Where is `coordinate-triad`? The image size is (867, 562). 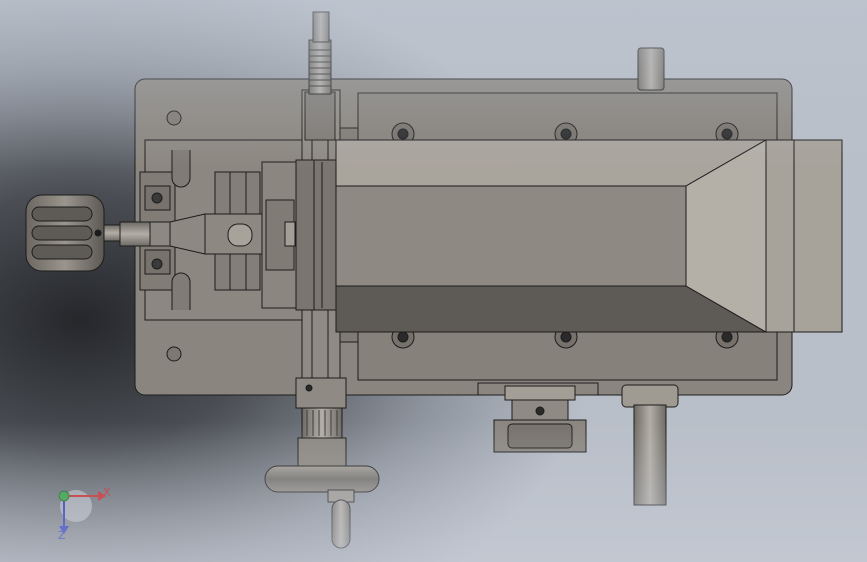
coordinate-triad is located at coordinates (82, 512).